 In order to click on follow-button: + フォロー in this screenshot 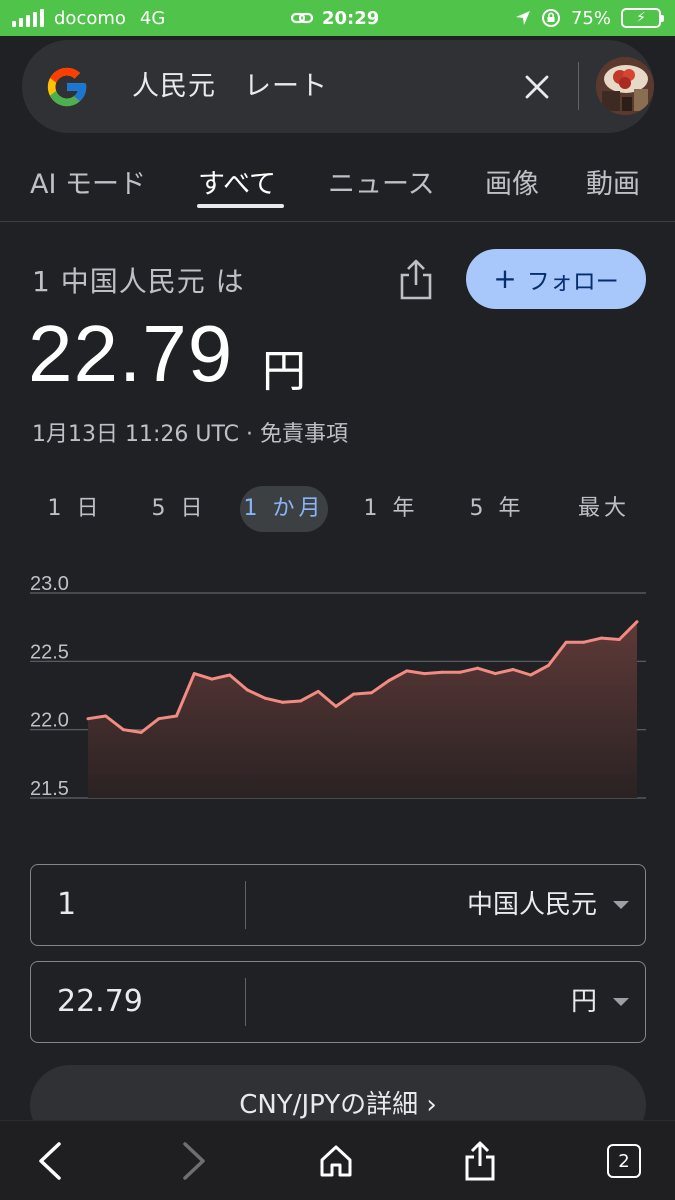, I will do `click(556, 279)`.